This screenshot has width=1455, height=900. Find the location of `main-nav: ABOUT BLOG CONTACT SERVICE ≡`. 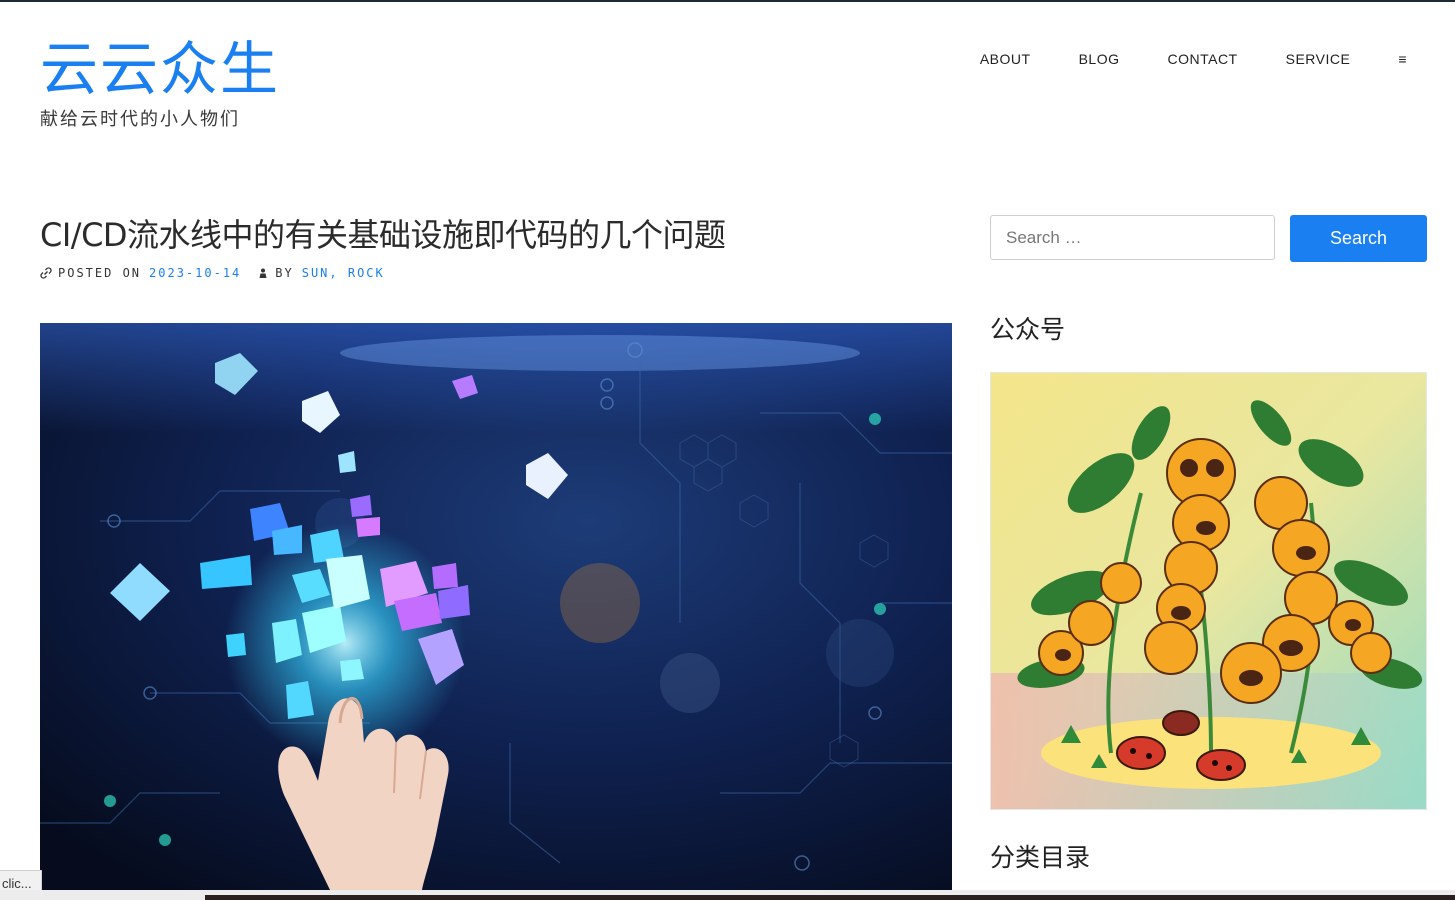

main-nav: ABOUT BLOG CONTACT SERVICE ≡ is located at coordinates (1185, 59).